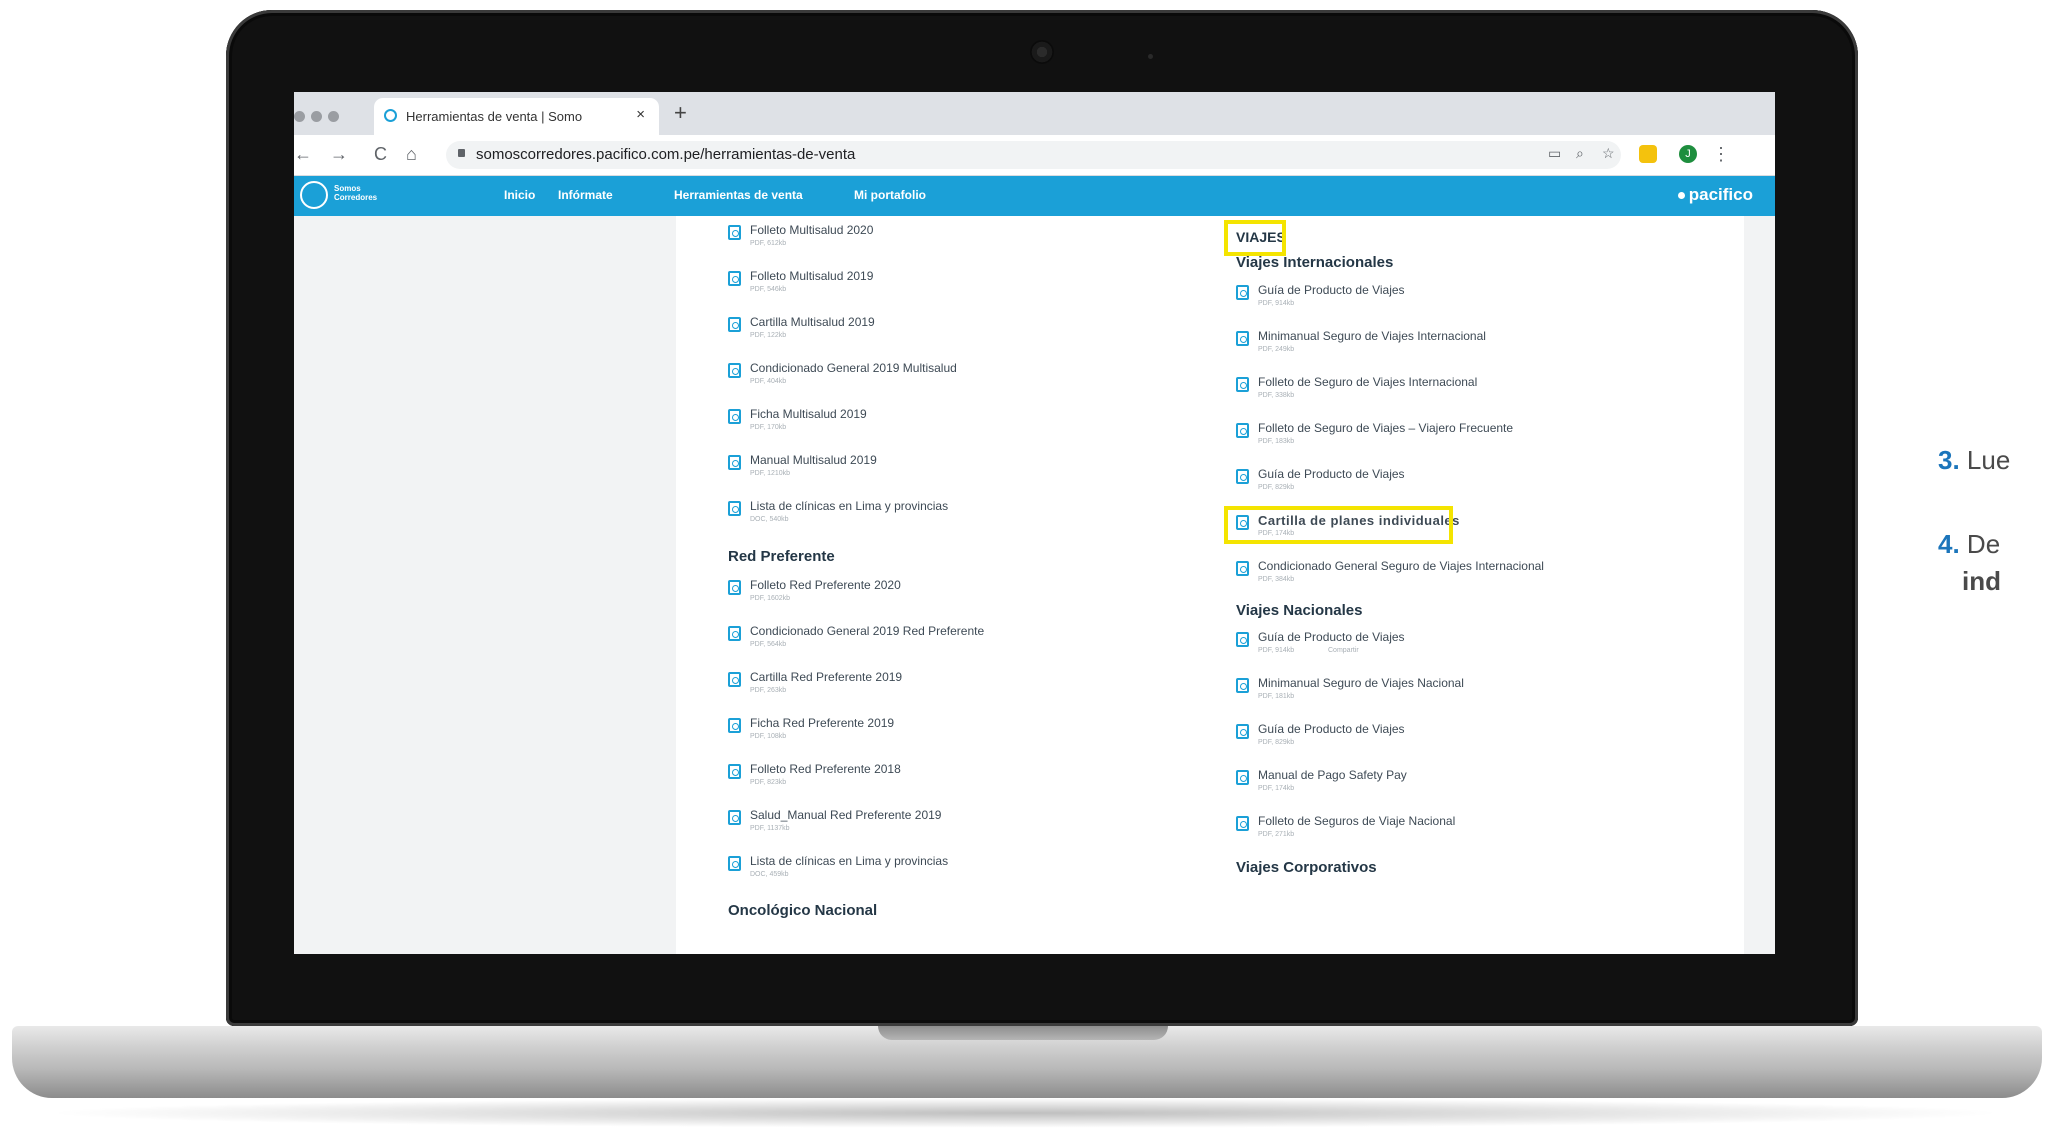 This screenshot has height=1143, width=2049. What do you see at coordinates (808, 414) in the screenshot?
I see `item-label: Ficha Multisalud 2019` at bounding box center [808, 414].